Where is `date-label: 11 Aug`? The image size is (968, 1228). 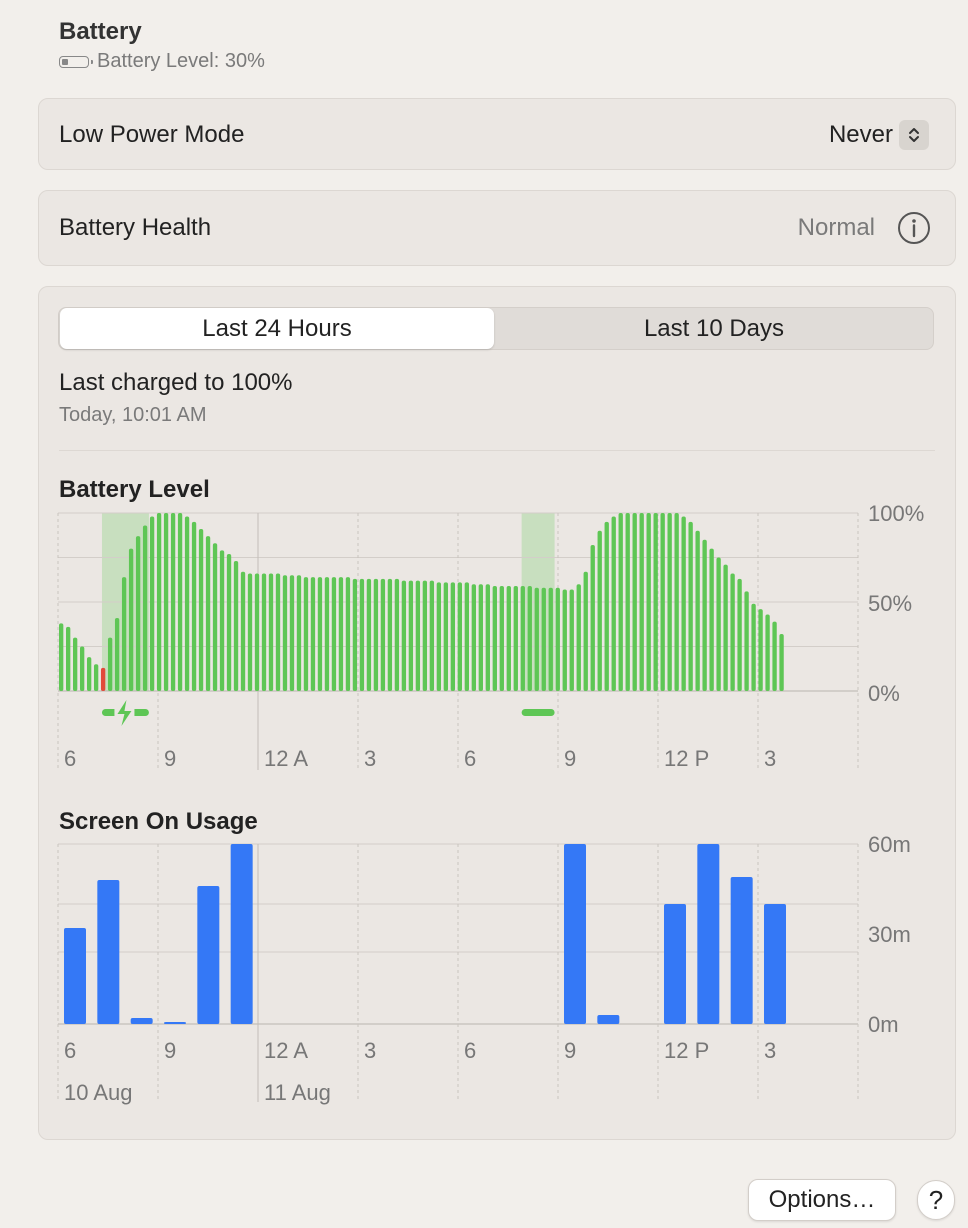 date-label: 11 Aug is located at coordinates (297, 1092).